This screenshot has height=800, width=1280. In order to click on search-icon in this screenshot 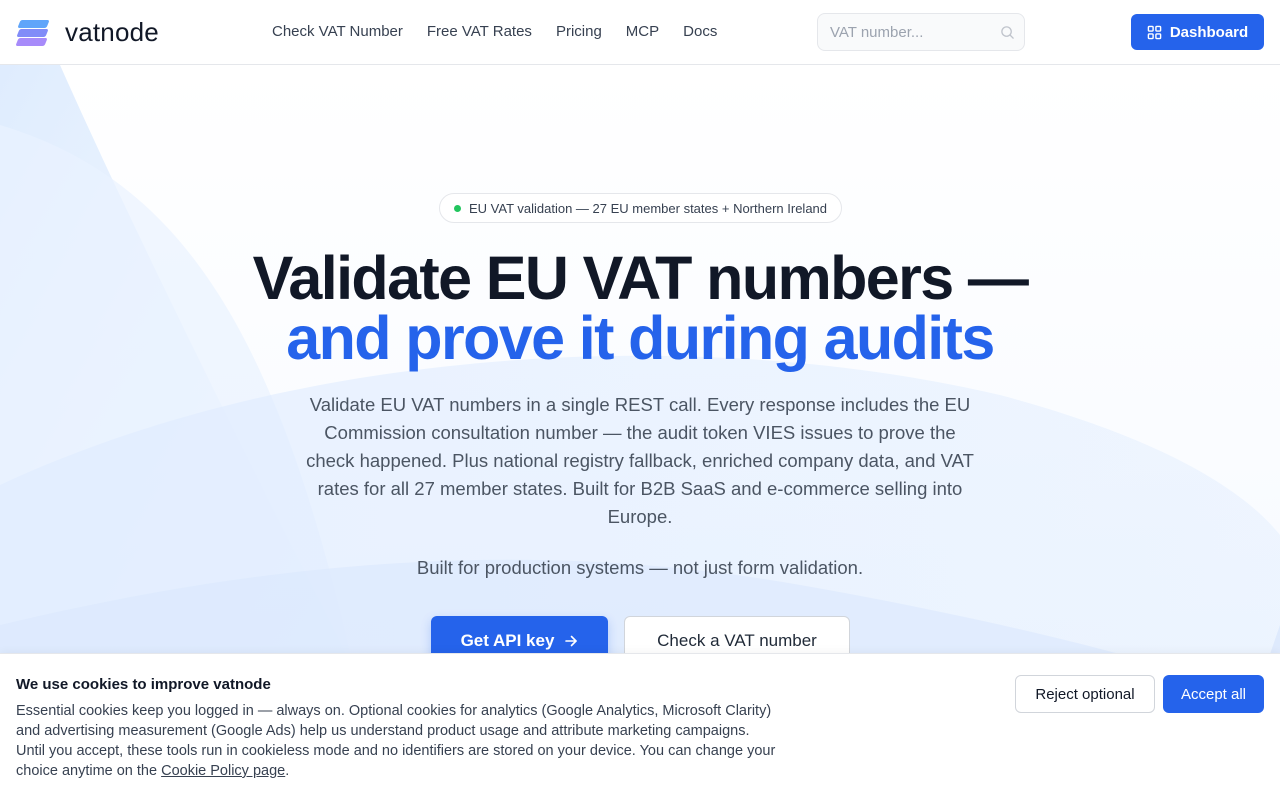, I will do `click(1007, 32)`.